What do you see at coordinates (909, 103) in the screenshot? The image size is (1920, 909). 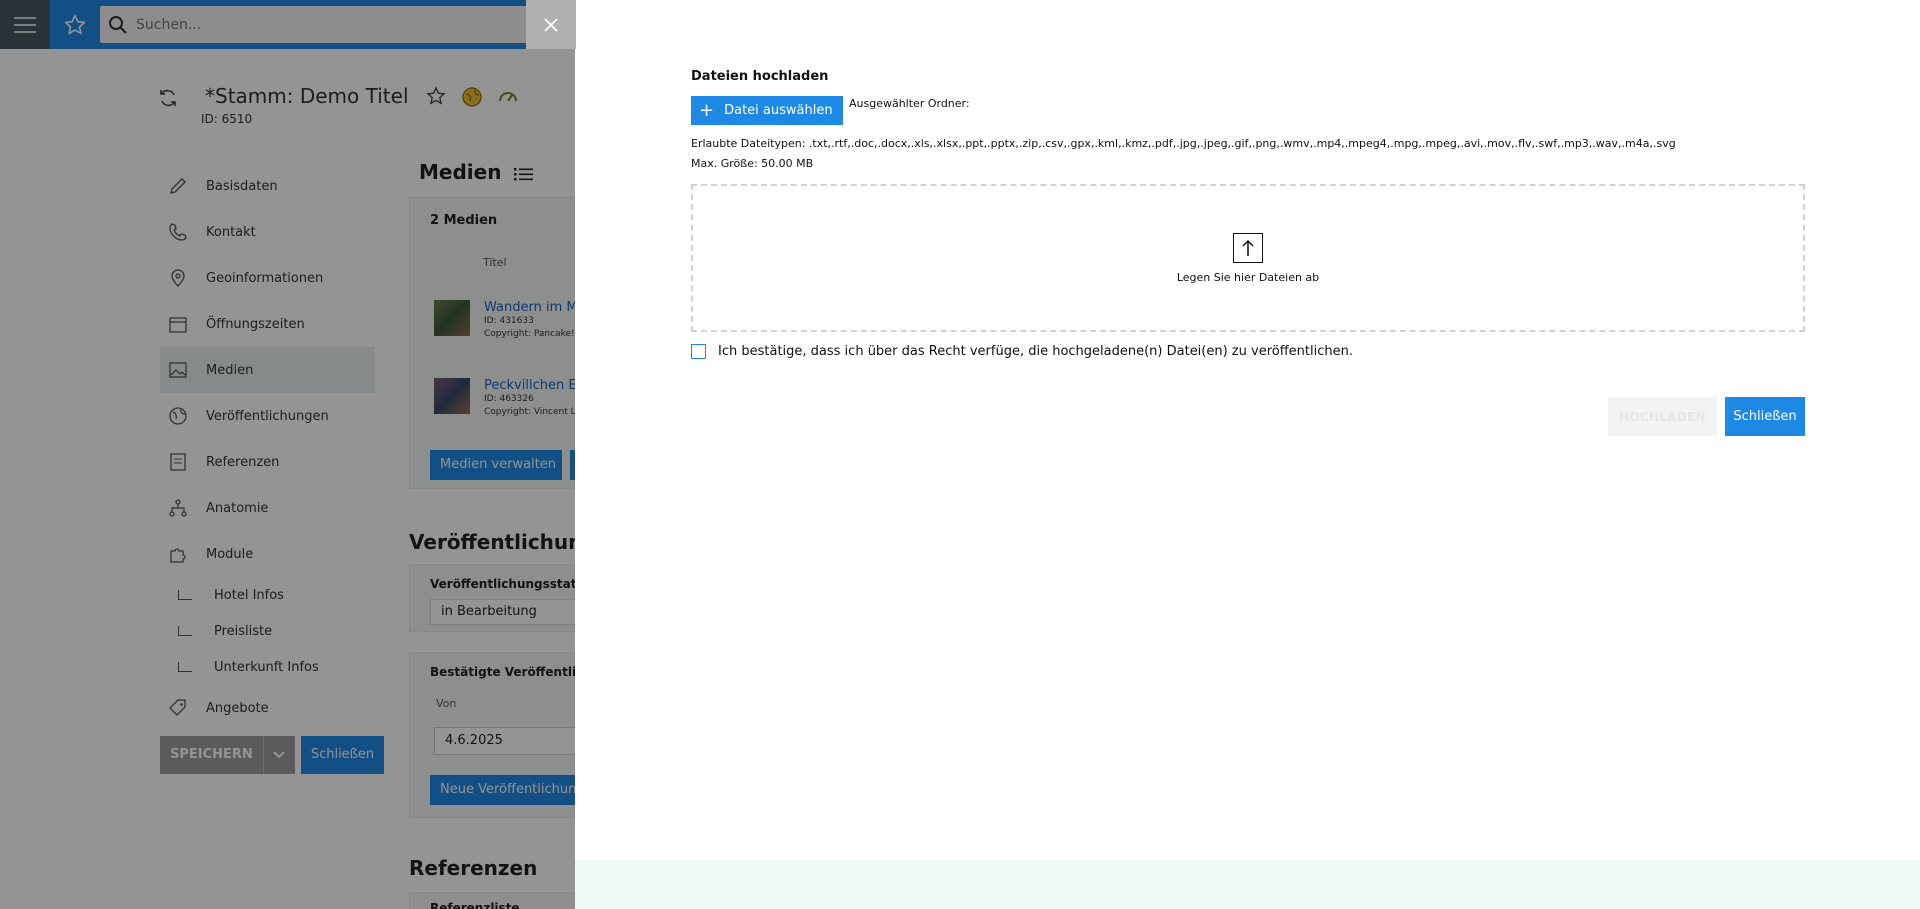 I see `selected-folder-label: Ausgewählter Ordner:` at bounding box center [909, 103].